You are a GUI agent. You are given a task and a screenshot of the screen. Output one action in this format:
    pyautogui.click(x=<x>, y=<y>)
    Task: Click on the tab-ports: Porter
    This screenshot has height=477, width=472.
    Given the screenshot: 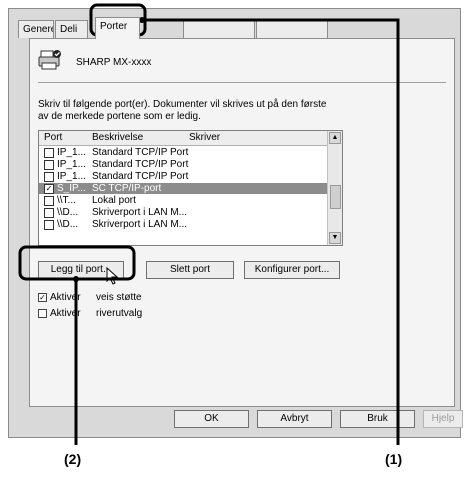 What is the action you would take?
    pyautogui.click(x=117, y=28)
    